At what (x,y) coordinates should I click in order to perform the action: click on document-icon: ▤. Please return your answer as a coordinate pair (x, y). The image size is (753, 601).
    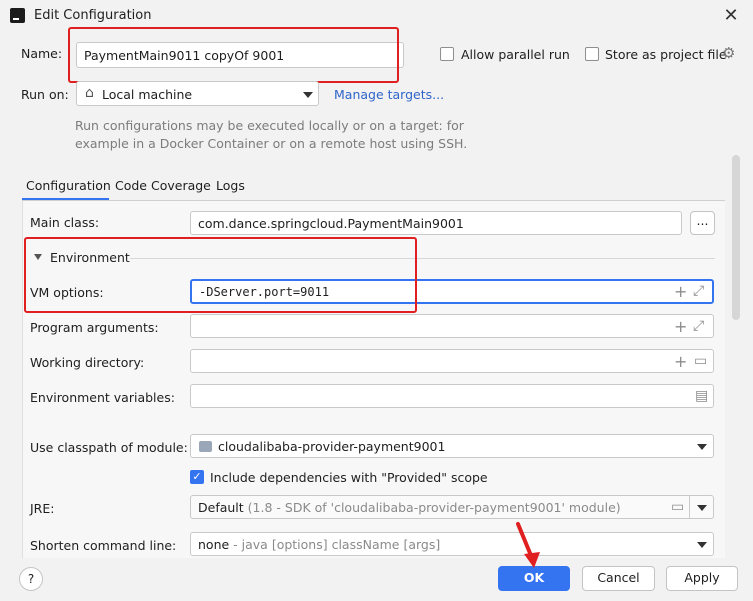
    Looking at the image, I should click on (701, 396).